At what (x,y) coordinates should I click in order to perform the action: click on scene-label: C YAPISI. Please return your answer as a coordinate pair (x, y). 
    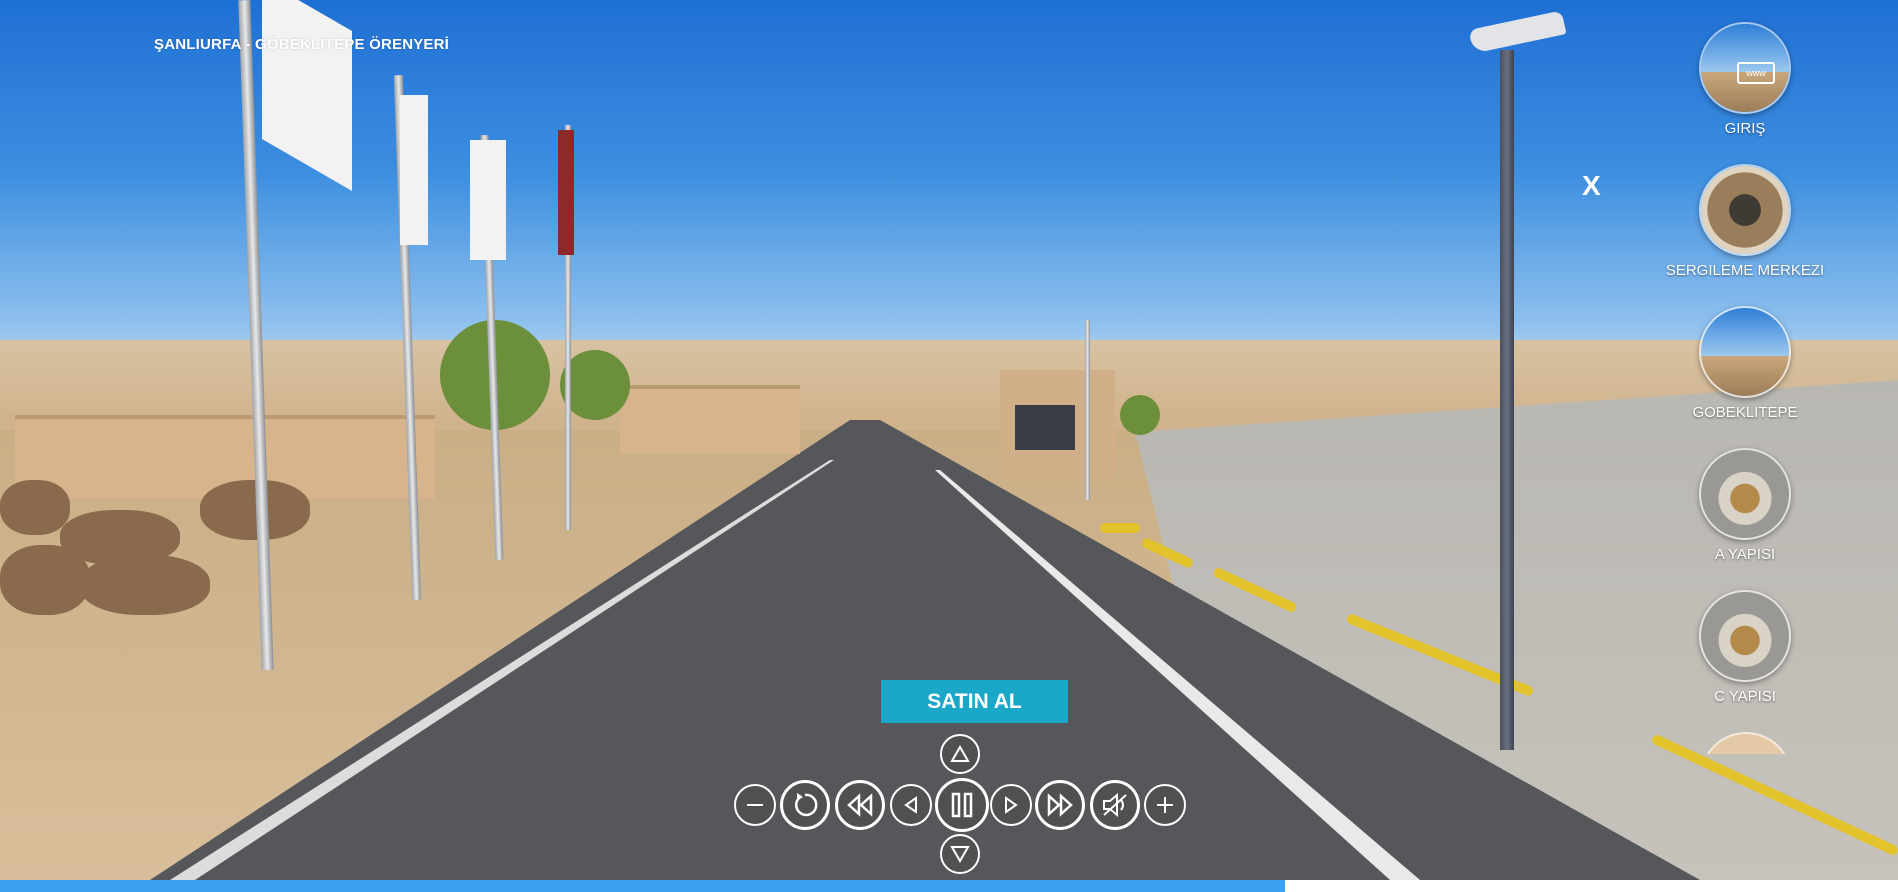
    Looking at the image, I should click on (1745, 696).